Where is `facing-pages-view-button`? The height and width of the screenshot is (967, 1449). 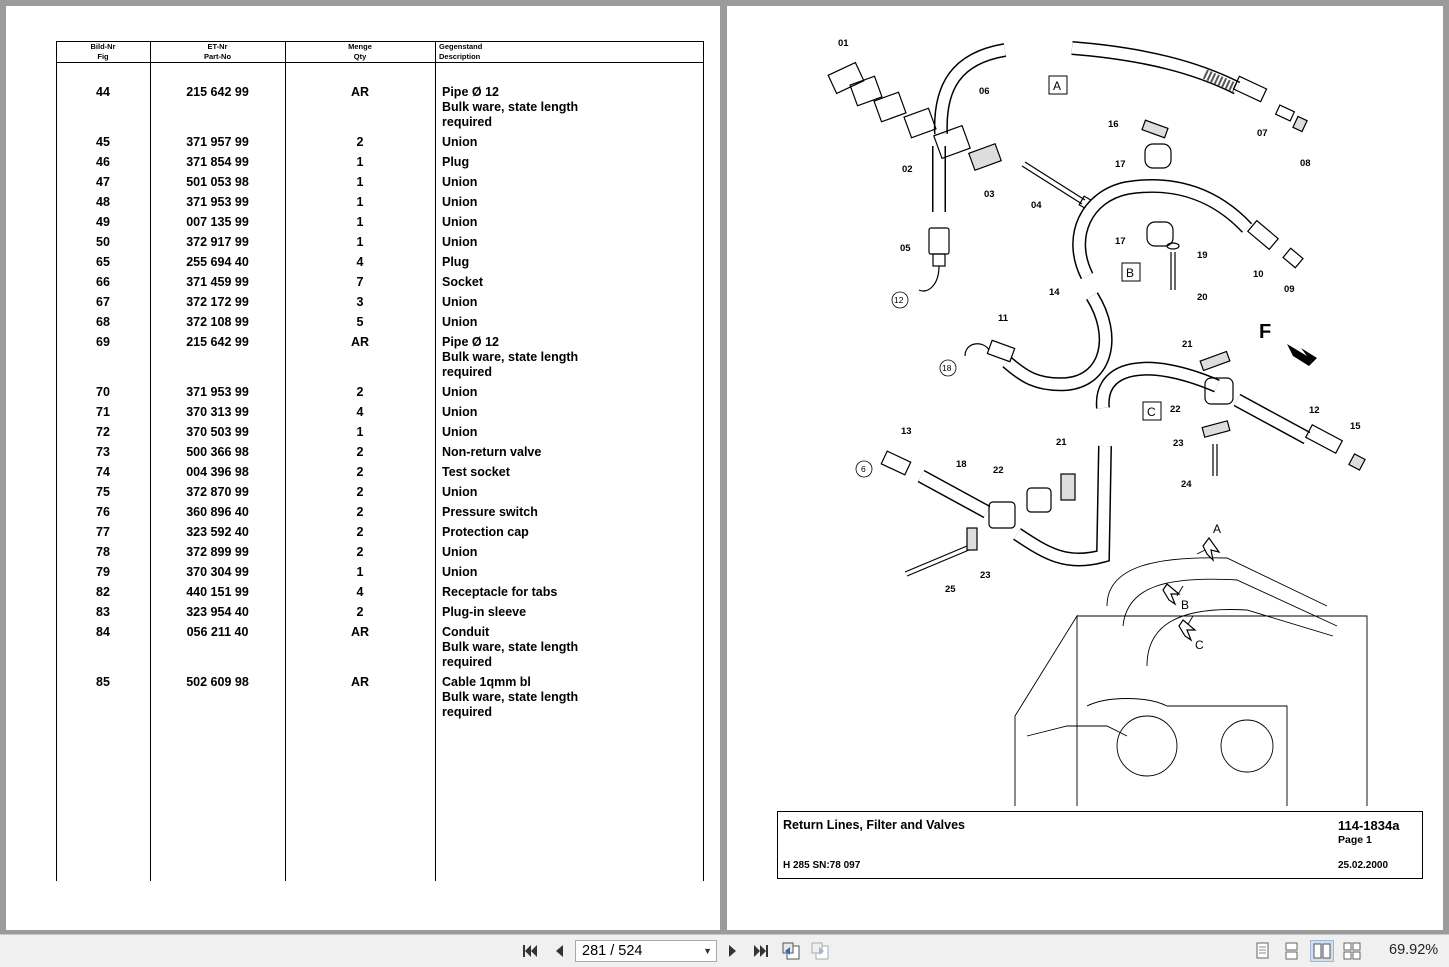
facing-pages-view-button is located at coordinates (1322, 951).